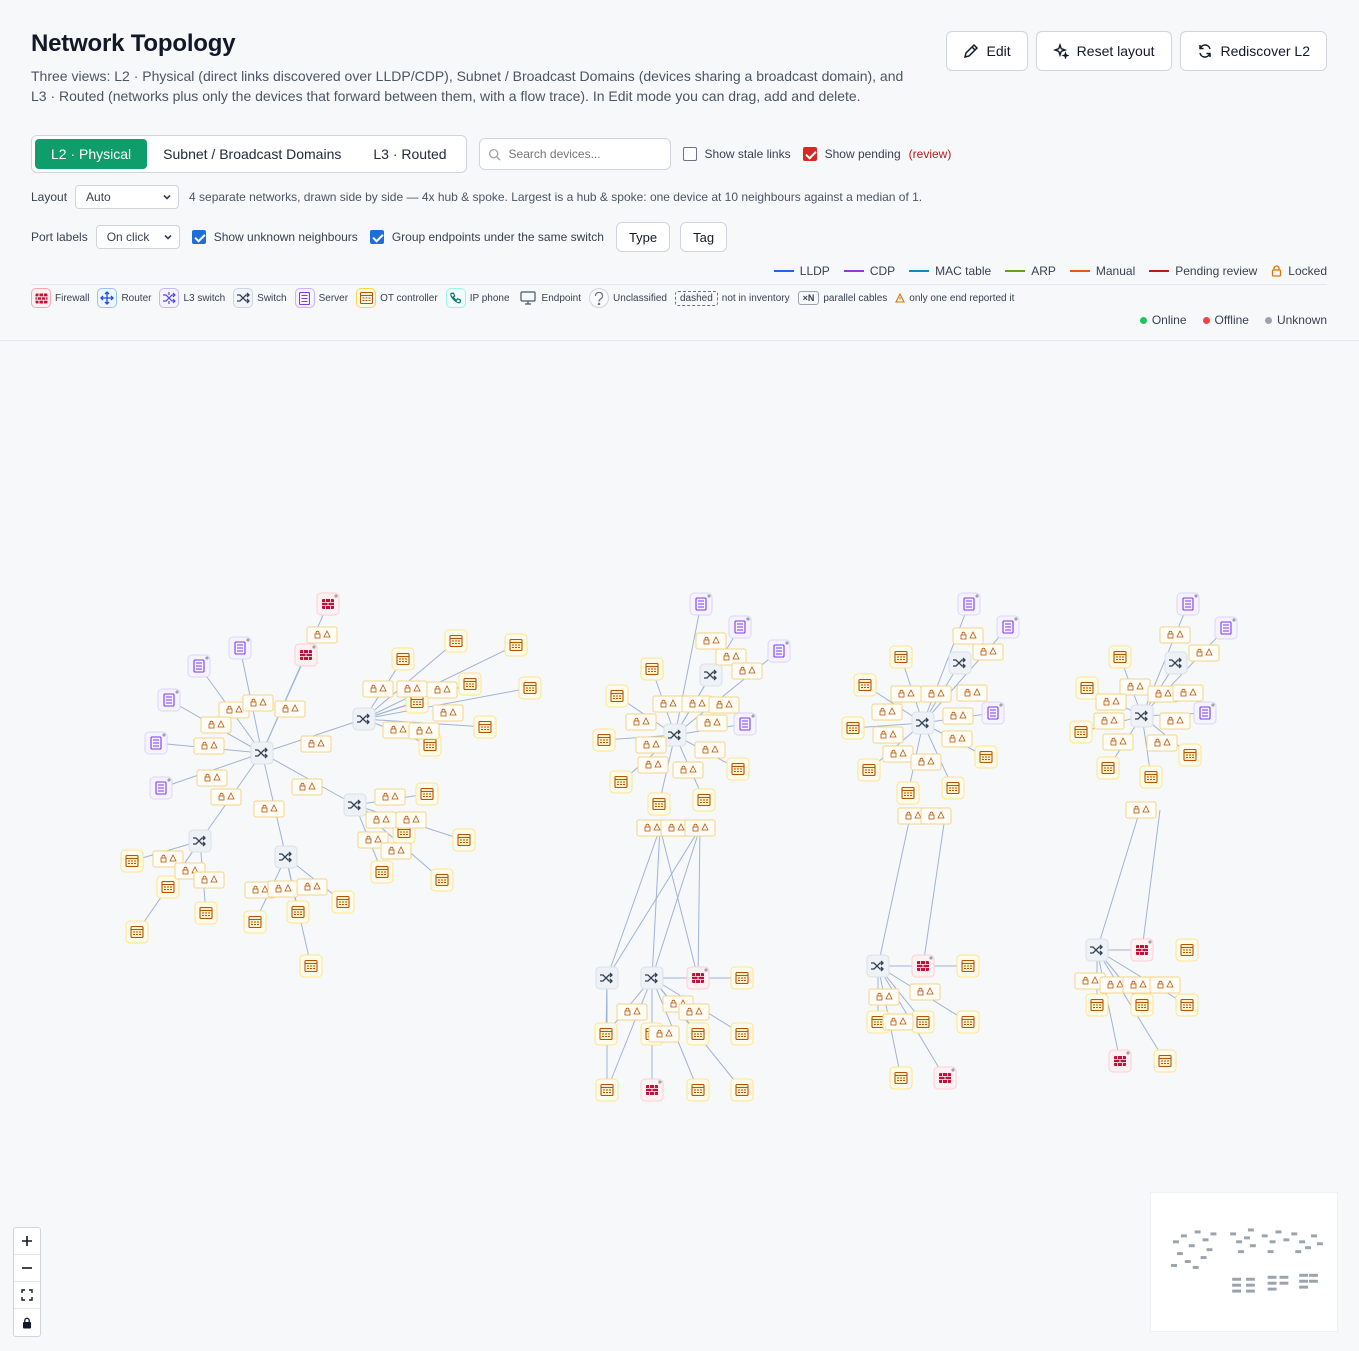  Describe the element at coordinates (581, 154) in the screenshot. I see `search-input` at that location.